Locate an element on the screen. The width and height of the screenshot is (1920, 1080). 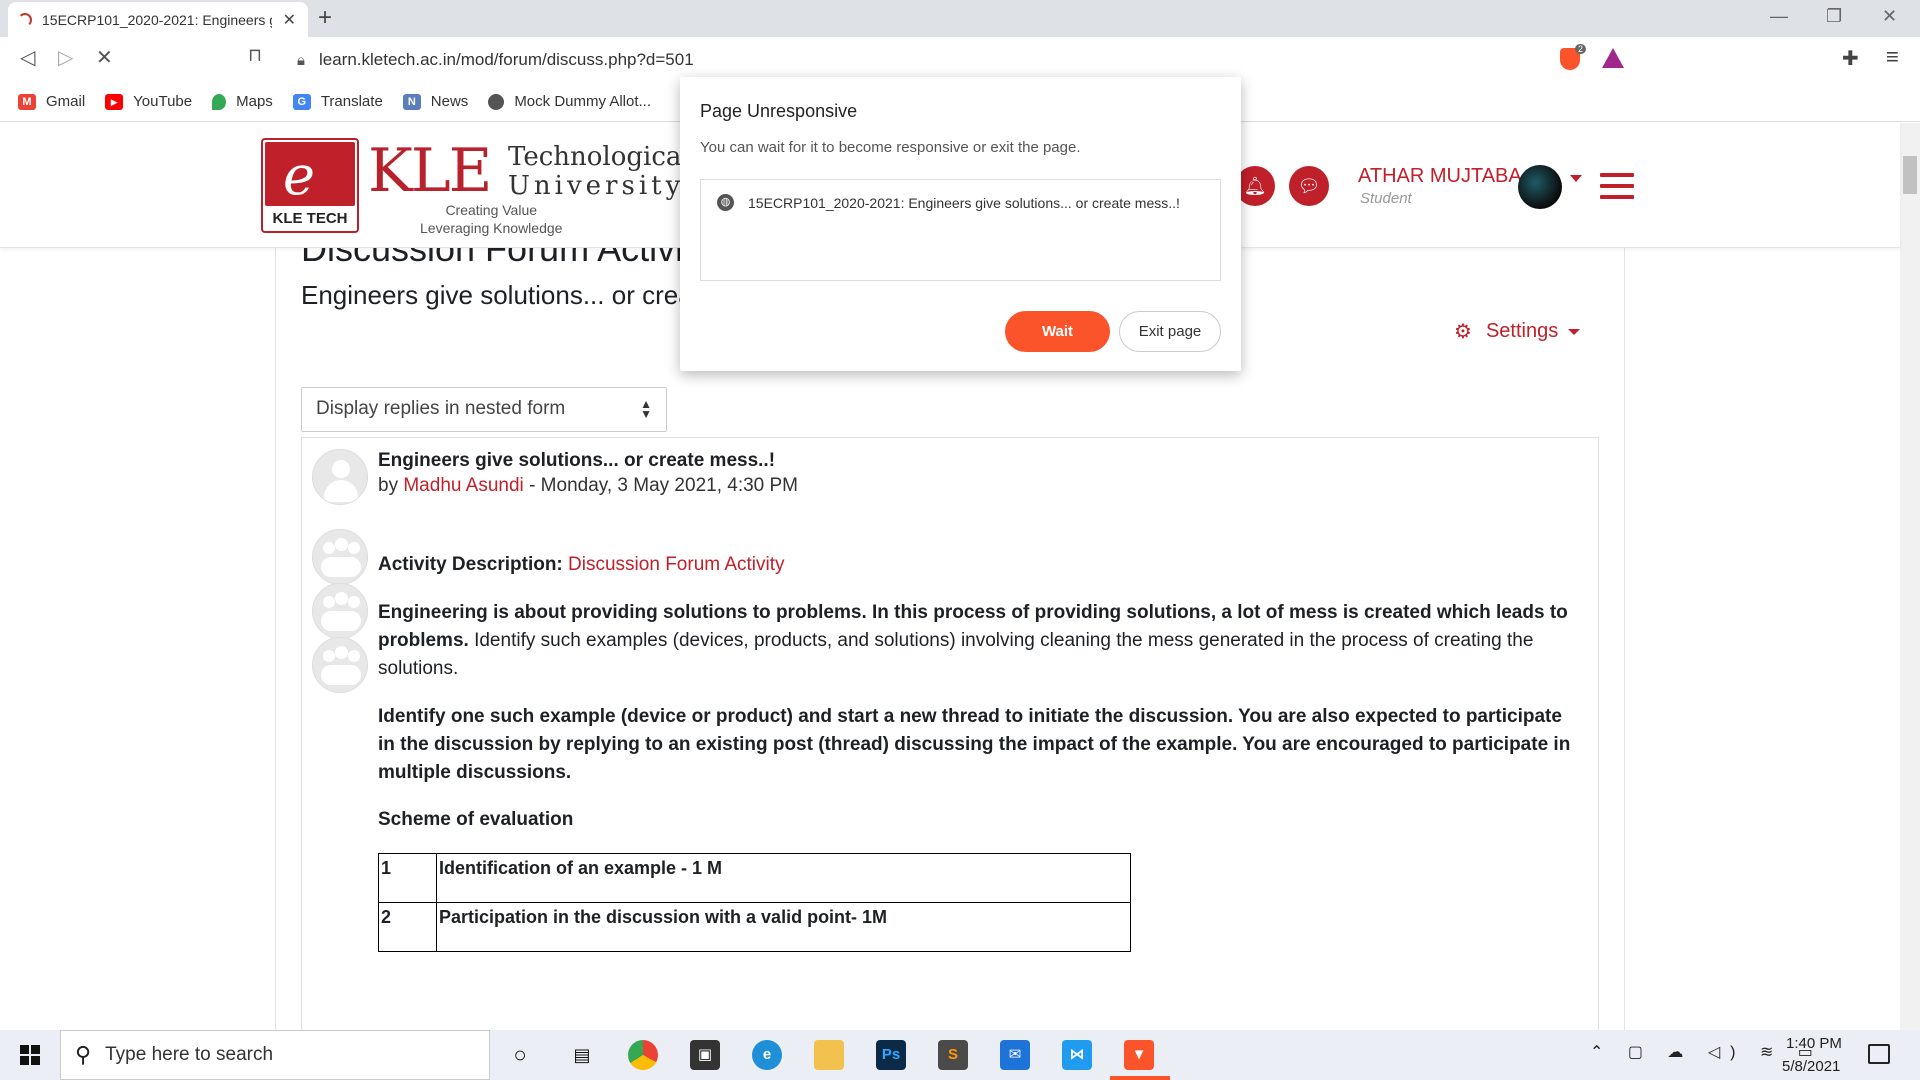
browser-menu-icon: ≡ is located at coordinates (1892, 57).